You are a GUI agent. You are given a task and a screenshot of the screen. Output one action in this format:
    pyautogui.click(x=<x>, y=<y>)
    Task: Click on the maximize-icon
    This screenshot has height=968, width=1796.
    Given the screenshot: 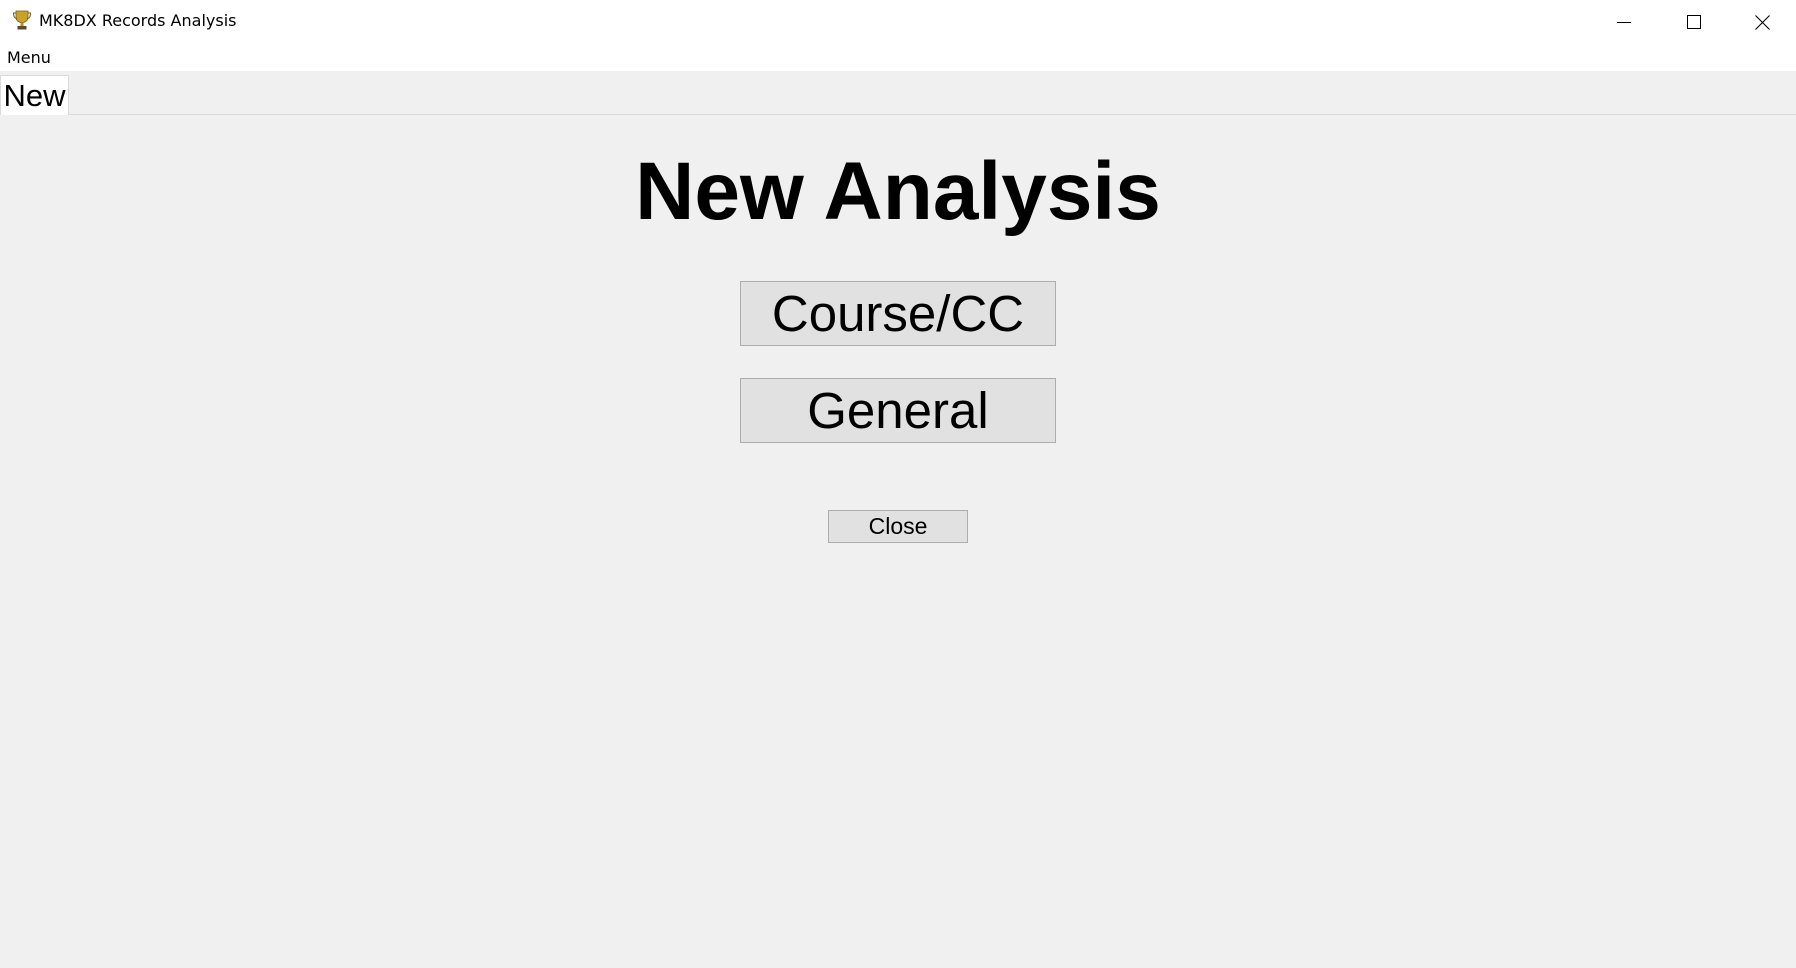 What is the action you would take?
    pyautogui.click(x=1694, y=22)
    